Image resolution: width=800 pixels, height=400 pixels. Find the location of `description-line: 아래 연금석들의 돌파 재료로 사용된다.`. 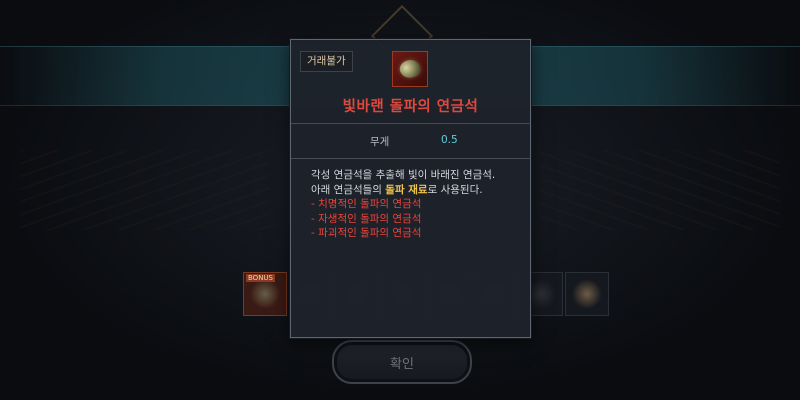

description-line: 아래 연금석들의 돌파 재료로 사용된다. is located at coordinates (420, 190).